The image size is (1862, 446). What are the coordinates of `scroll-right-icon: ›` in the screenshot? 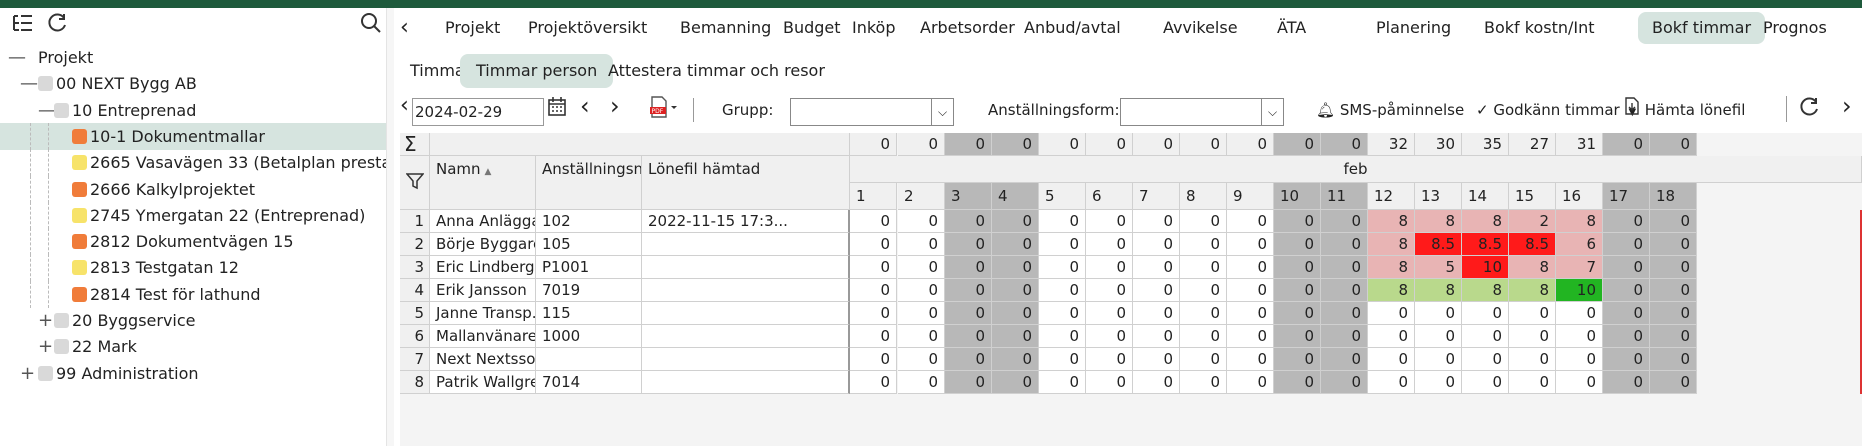 It's located at (1847, 106).